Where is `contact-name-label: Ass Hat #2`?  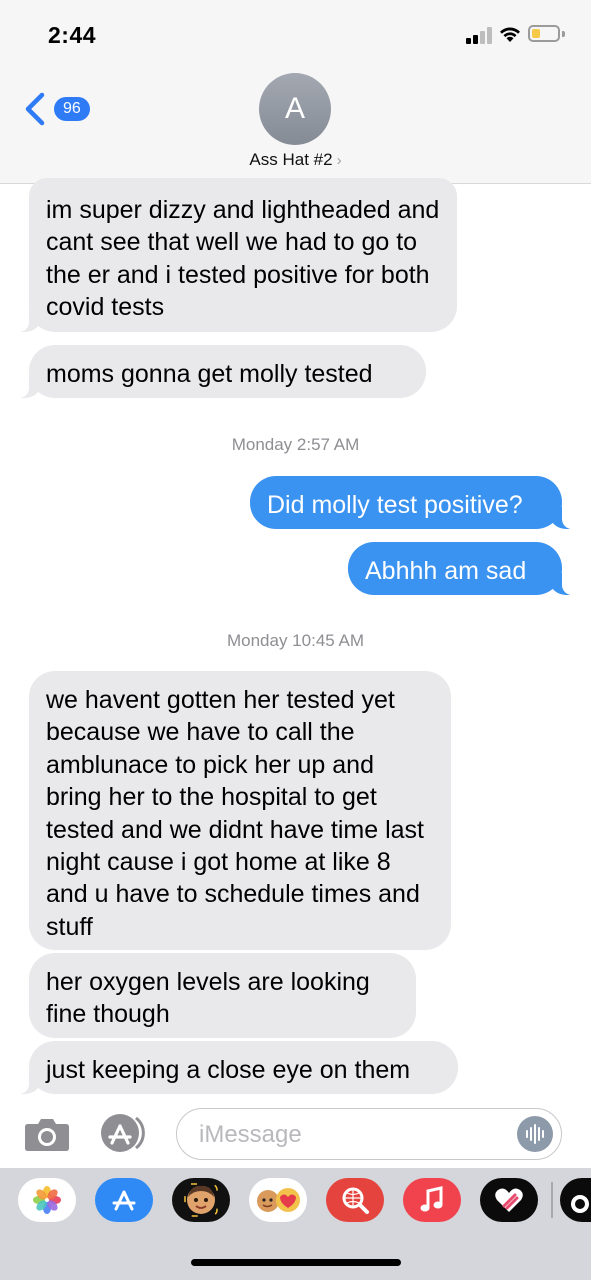
contact-name-label: Ass Hat #2 is located at coordinates (291, 159).